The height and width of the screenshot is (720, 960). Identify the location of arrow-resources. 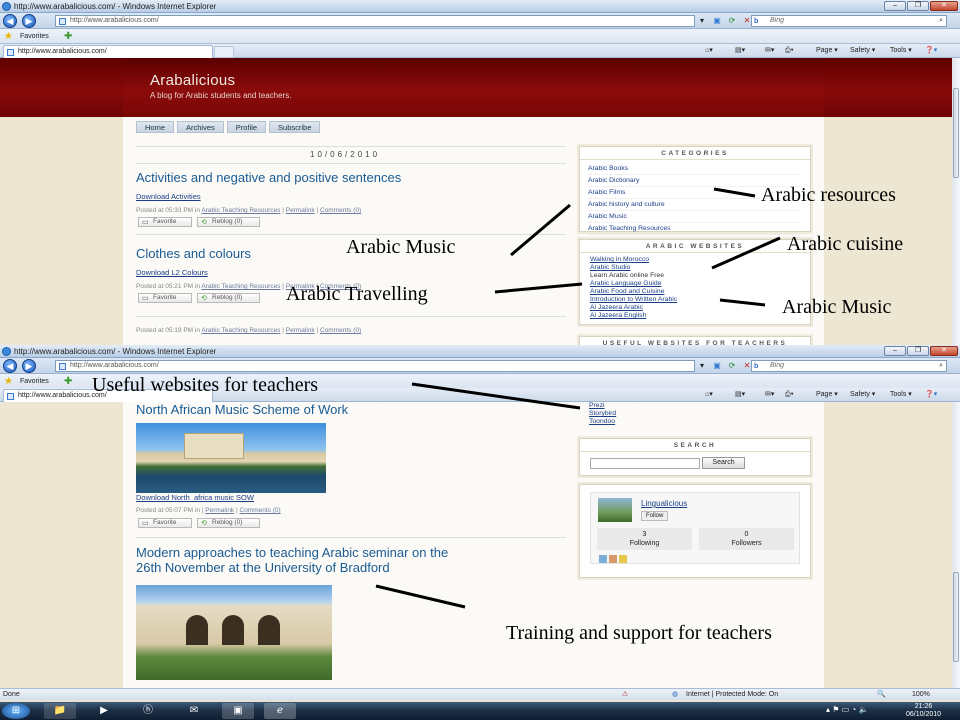
(734, 192).